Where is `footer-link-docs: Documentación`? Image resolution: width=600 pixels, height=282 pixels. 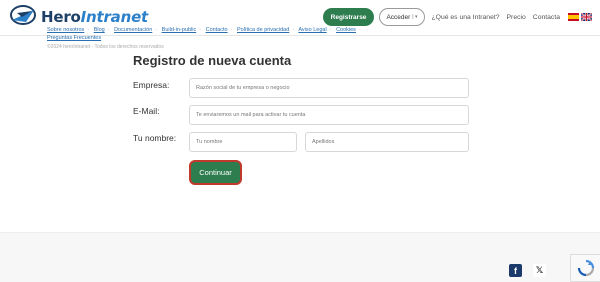 footer-link-docs: Documentación is located at coordinates (133, 30).